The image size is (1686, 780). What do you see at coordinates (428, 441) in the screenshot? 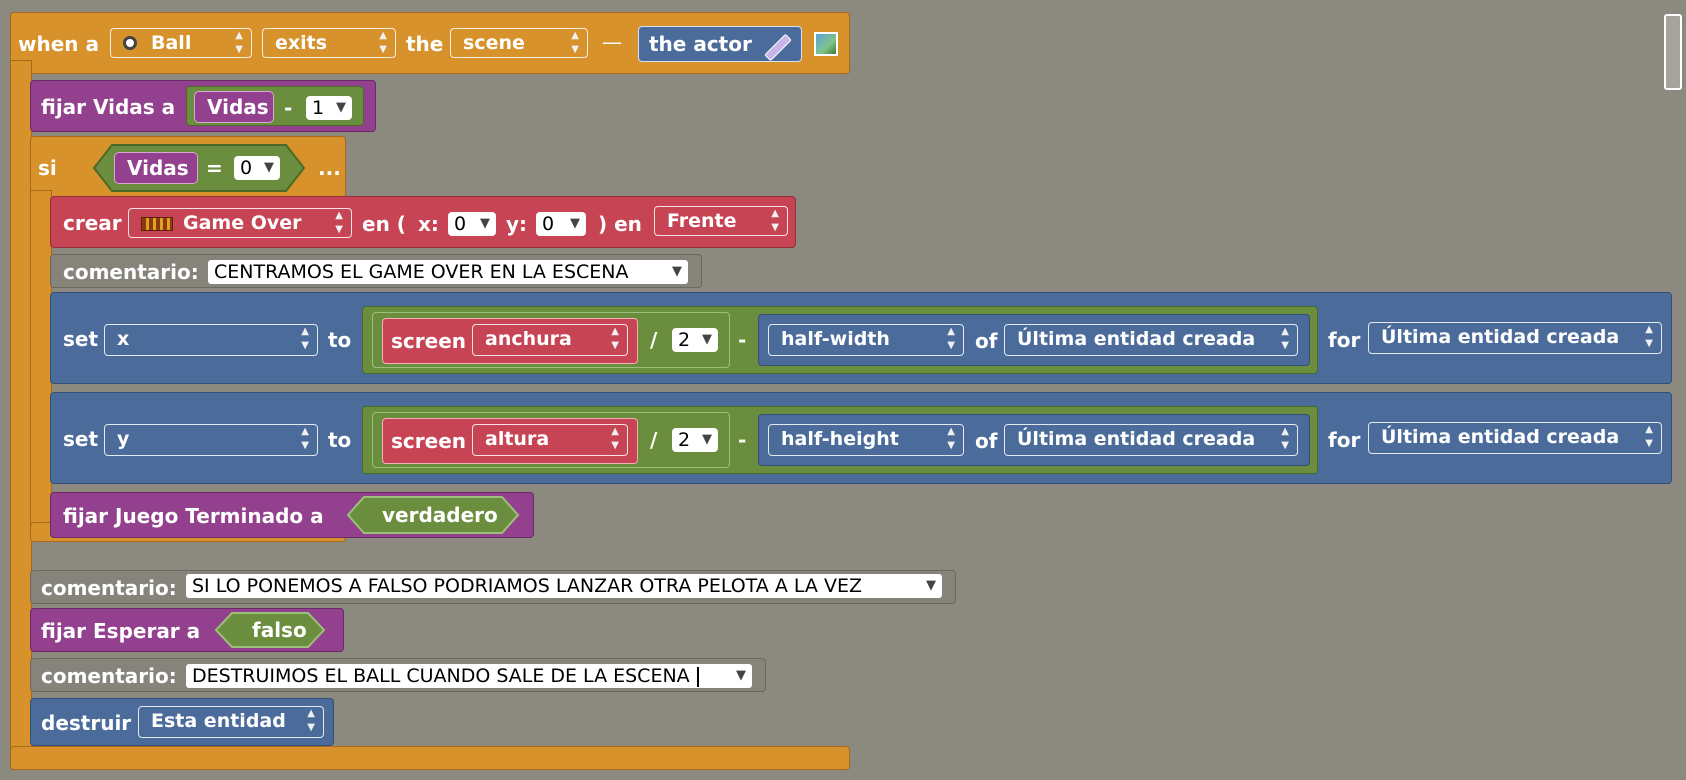
I see `set-y-screen-label: screen` at bounding box center [428, 441].